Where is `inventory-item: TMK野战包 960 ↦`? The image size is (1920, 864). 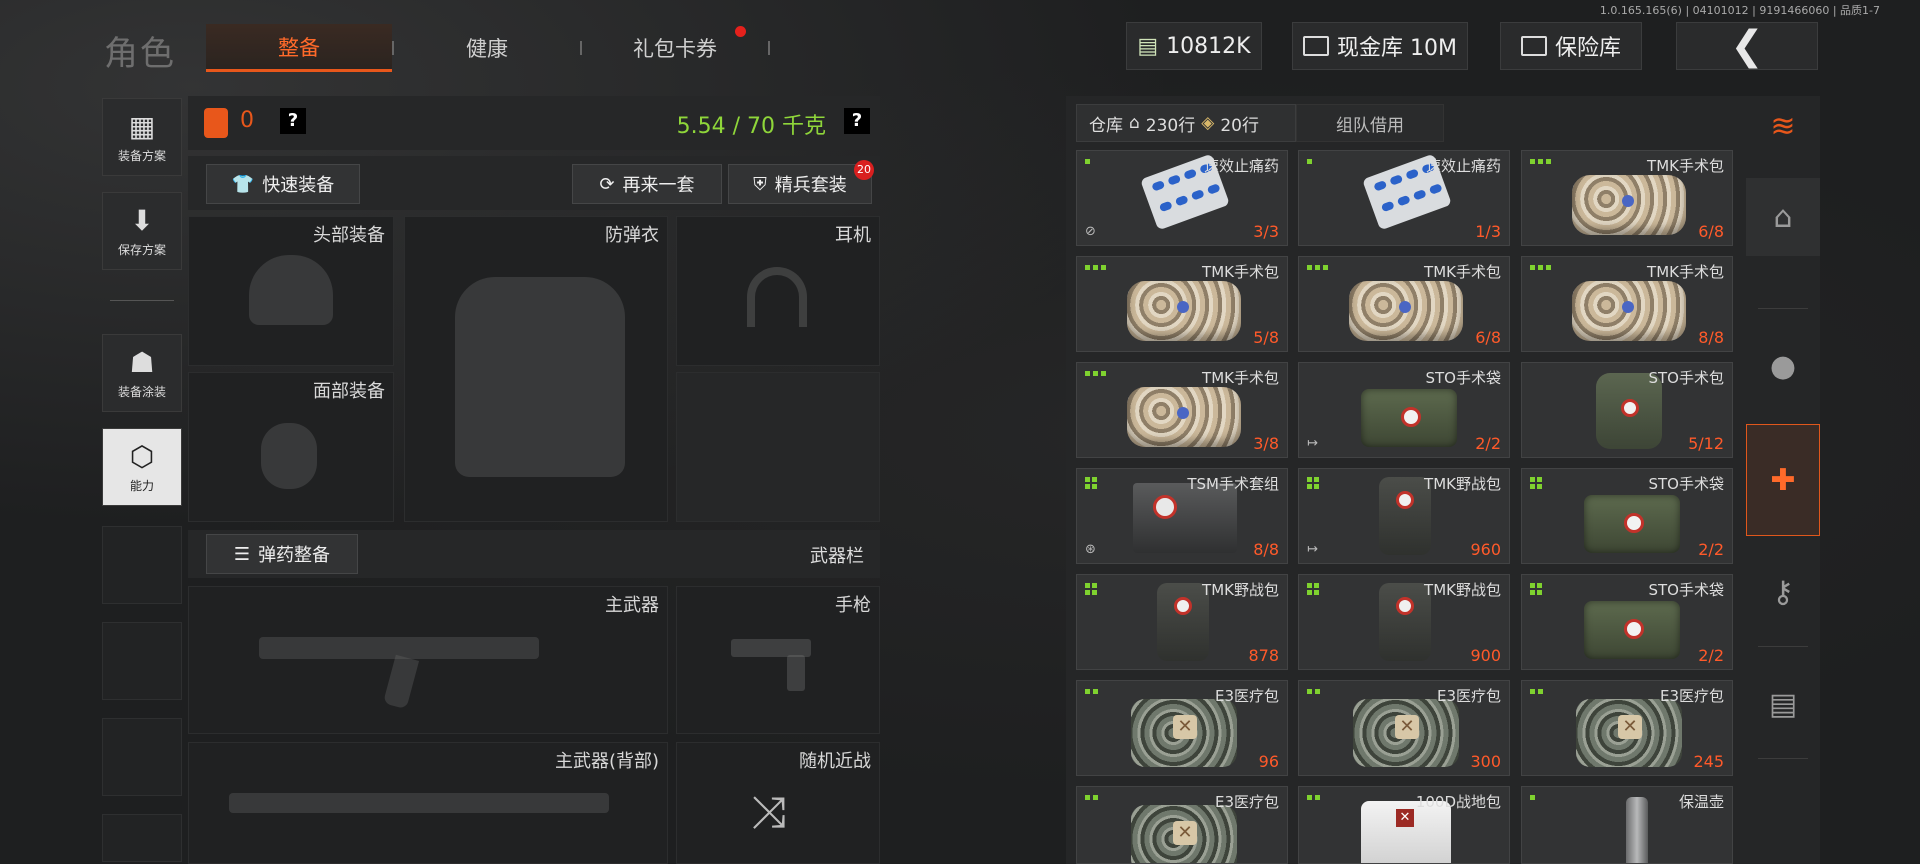 inventory-item: TMK野战包 960 ↦ is located at coordinates (1404, 516).